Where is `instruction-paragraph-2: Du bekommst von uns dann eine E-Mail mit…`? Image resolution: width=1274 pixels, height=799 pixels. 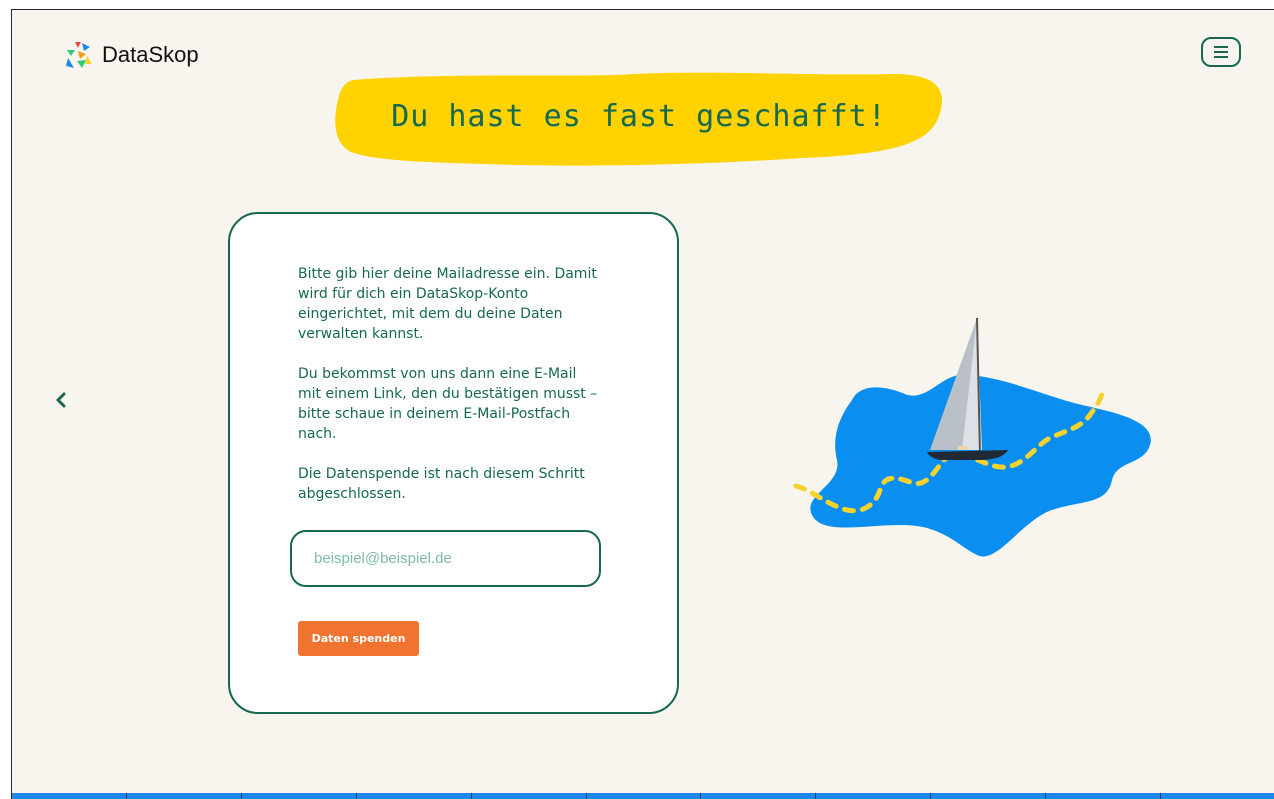 instruction-paragraph-2: Du bekommst von uns dann eine E-Mail mit… is located at coordinates (448, 404).